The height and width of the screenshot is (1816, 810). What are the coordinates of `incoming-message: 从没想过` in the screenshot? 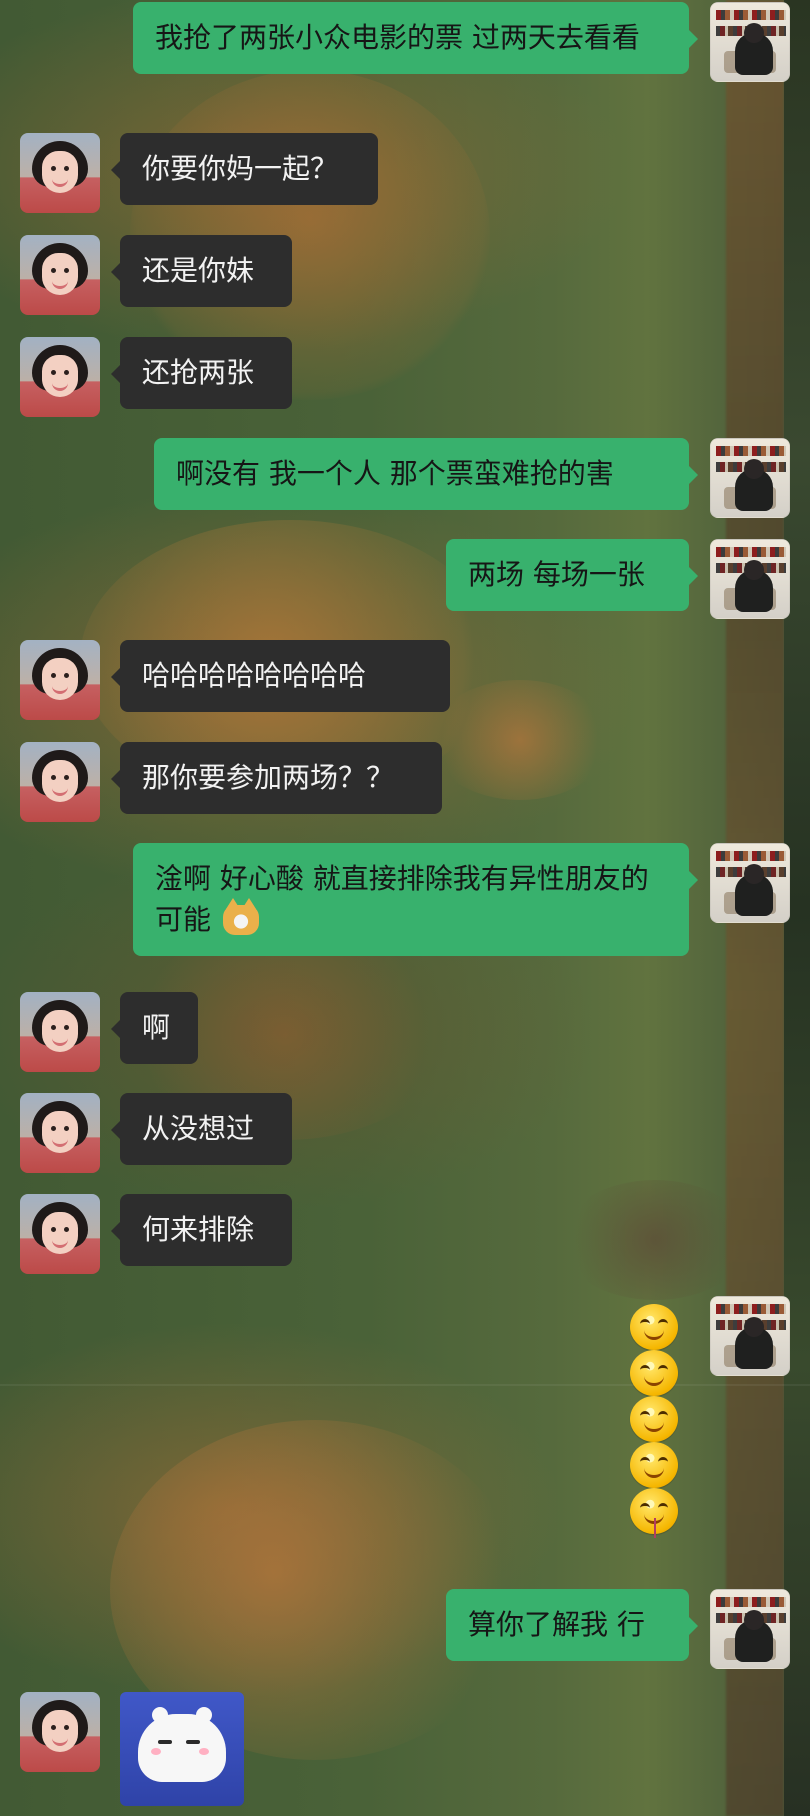 It's located at (201, 1129).